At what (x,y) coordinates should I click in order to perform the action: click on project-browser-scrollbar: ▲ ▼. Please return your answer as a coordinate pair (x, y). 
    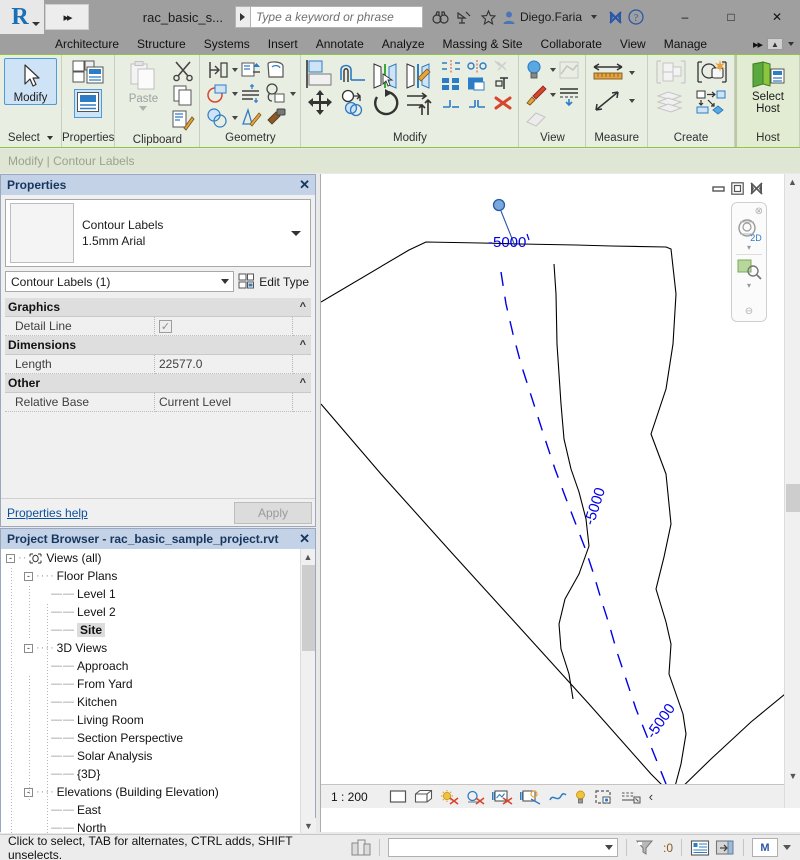
    Looking at the image, I should click on (308, 691).